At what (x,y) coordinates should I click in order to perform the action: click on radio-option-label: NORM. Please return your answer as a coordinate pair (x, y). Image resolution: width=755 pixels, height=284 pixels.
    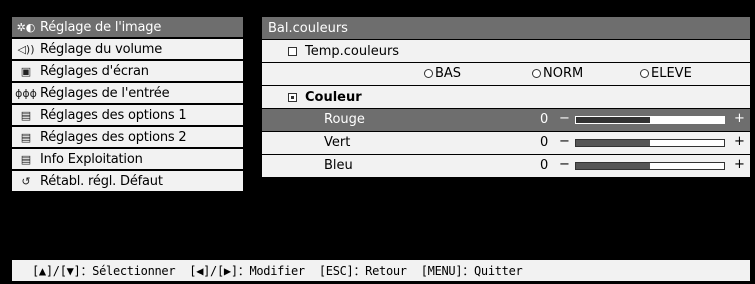
    Looking at the image, I should click on (563, 73).